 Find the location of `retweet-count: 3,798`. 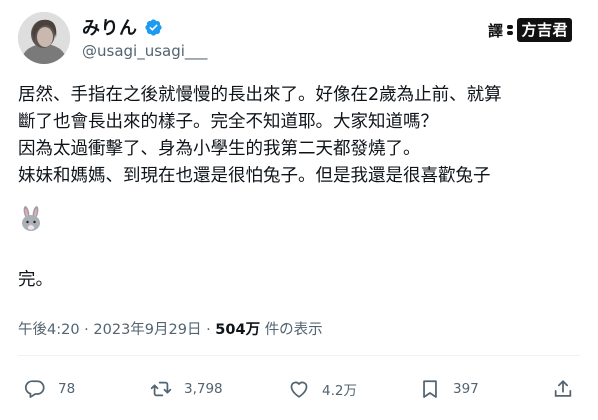

retweet-count: 3,798 is located at coordinates (203, 389).